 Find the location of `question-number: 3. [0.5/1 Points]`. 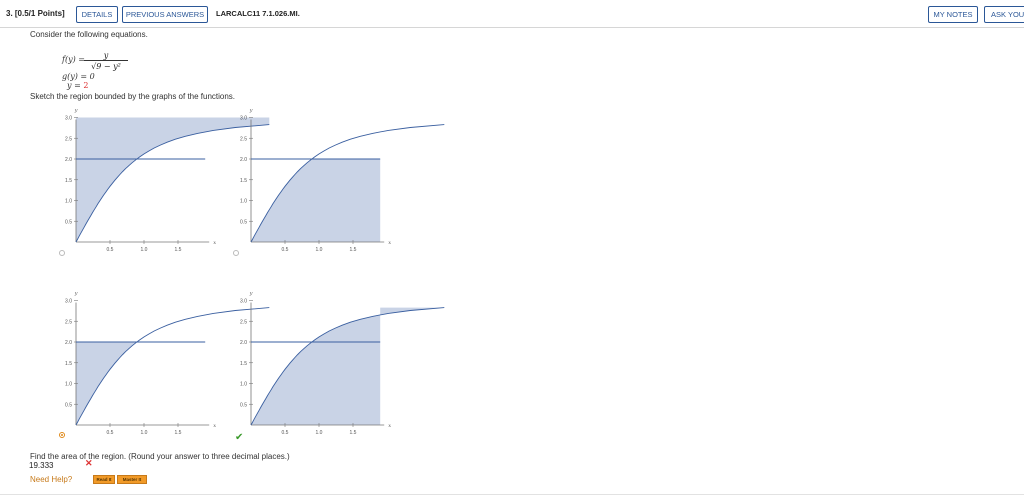

question-number: 3. [0.5/1 Points] is located at coordinates (35, 13).